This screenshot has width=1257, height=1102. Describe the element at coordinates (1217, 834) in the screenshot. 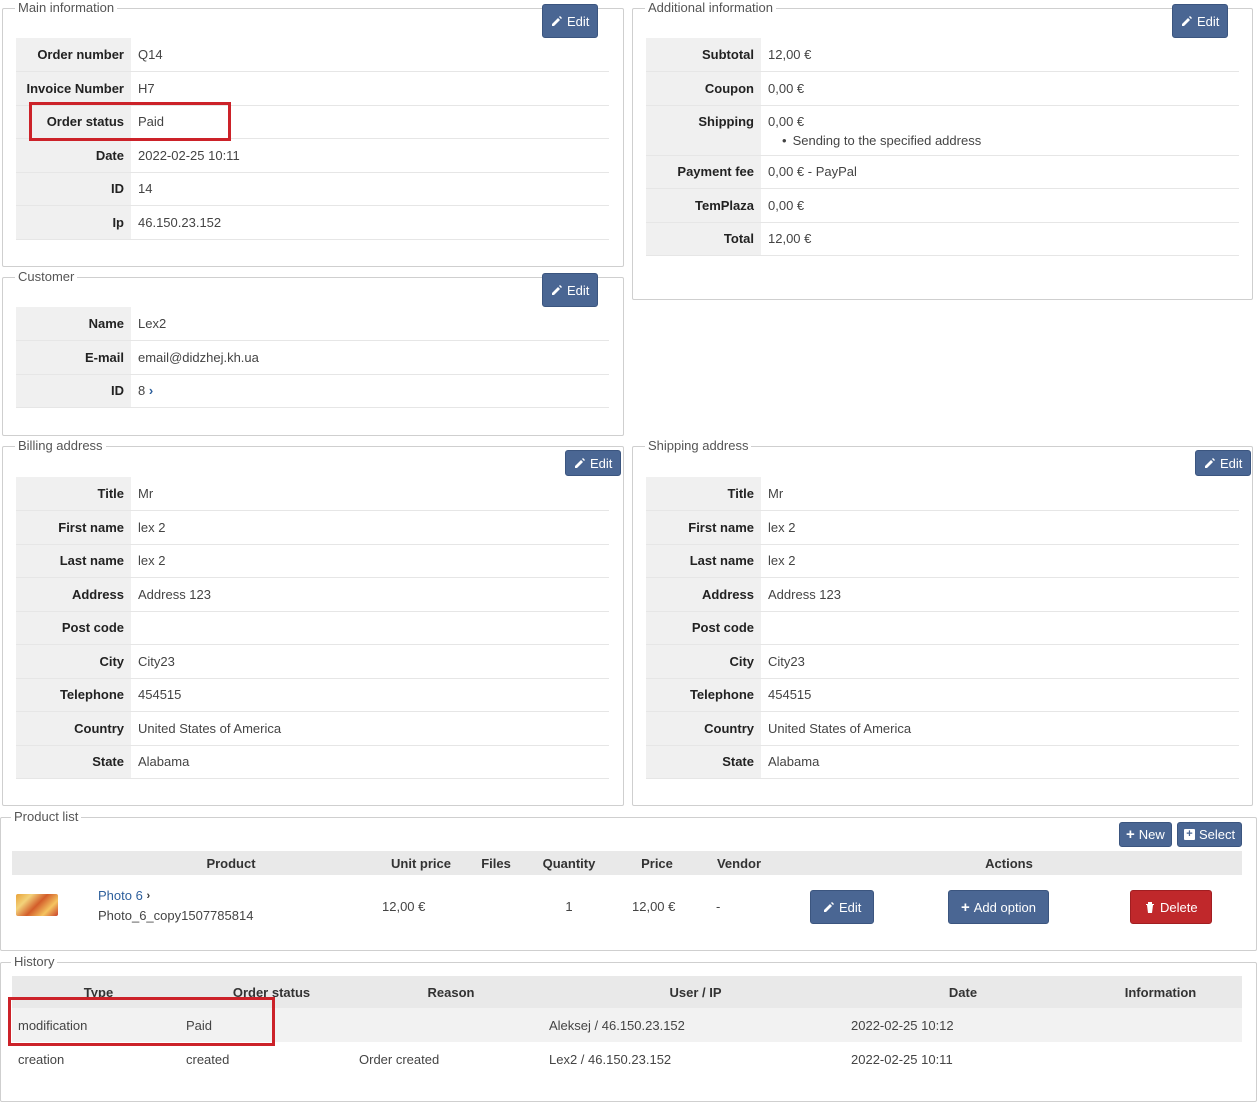

I see `select-label: Select` at that location.